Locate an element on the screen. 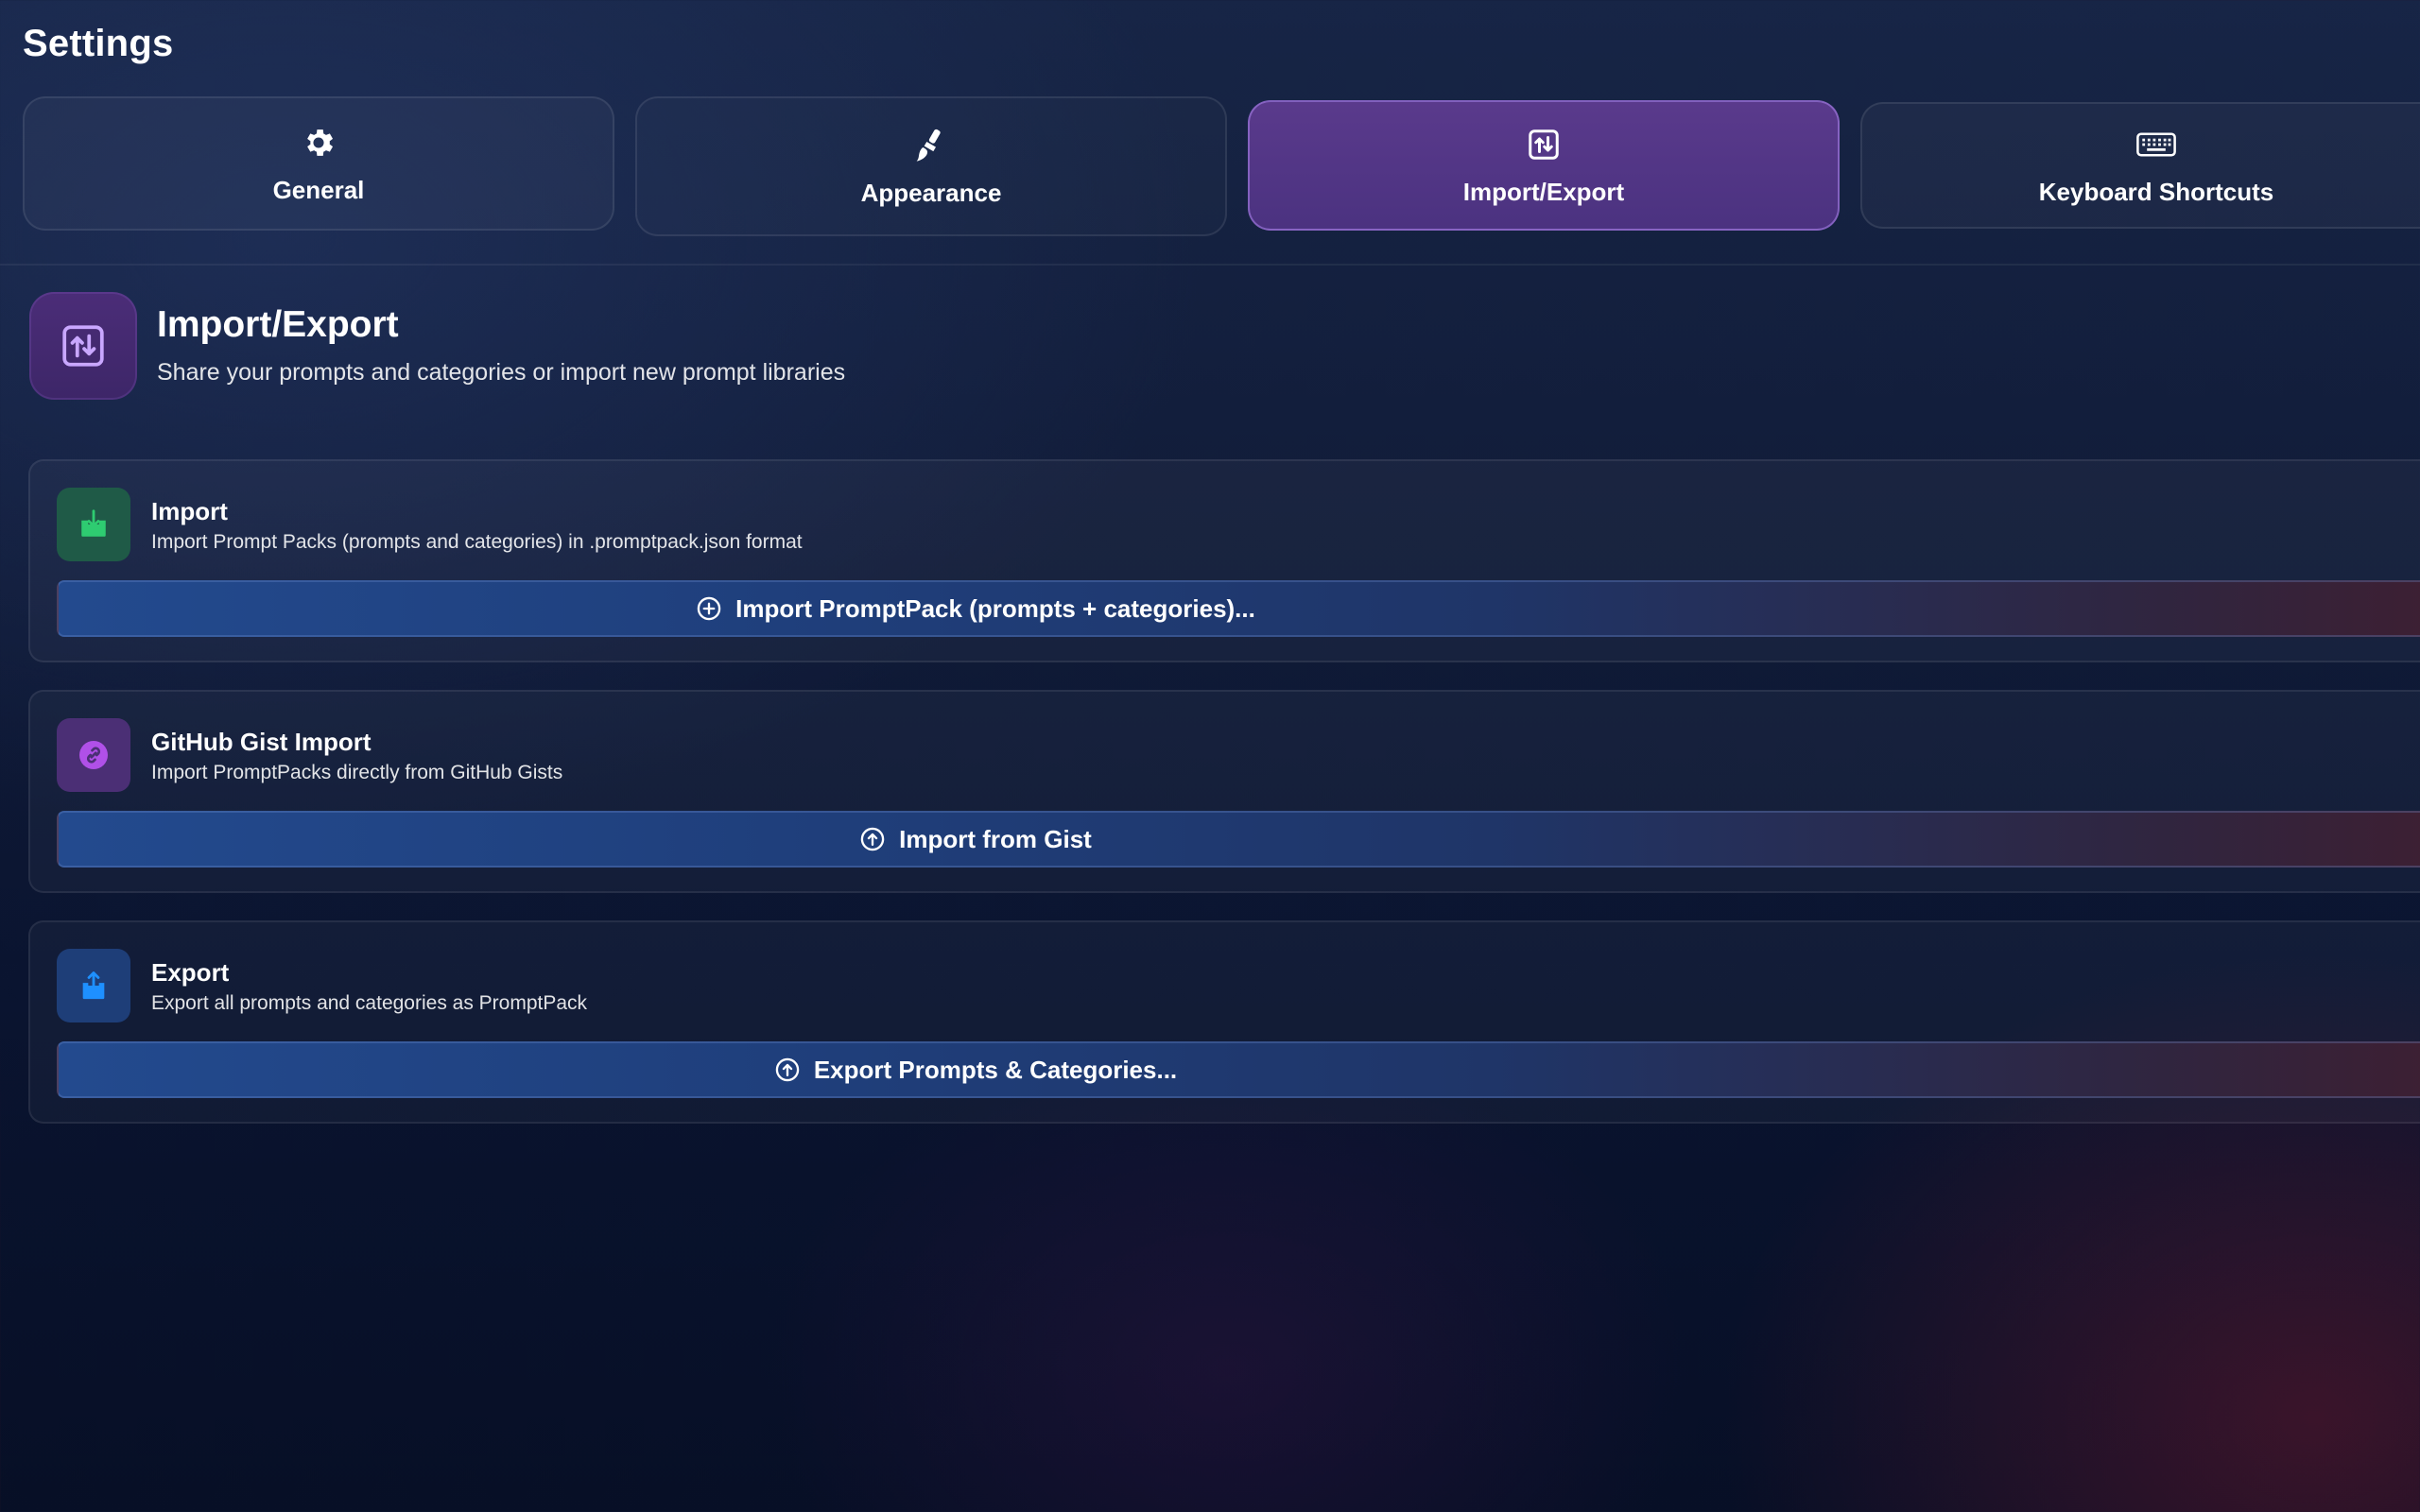 Image resolution: width=2420 pixels, height=1512 pixels. tab-keyboard-shortcuts: Keyboard Shortcuts is located at coordinates (2140, 165).